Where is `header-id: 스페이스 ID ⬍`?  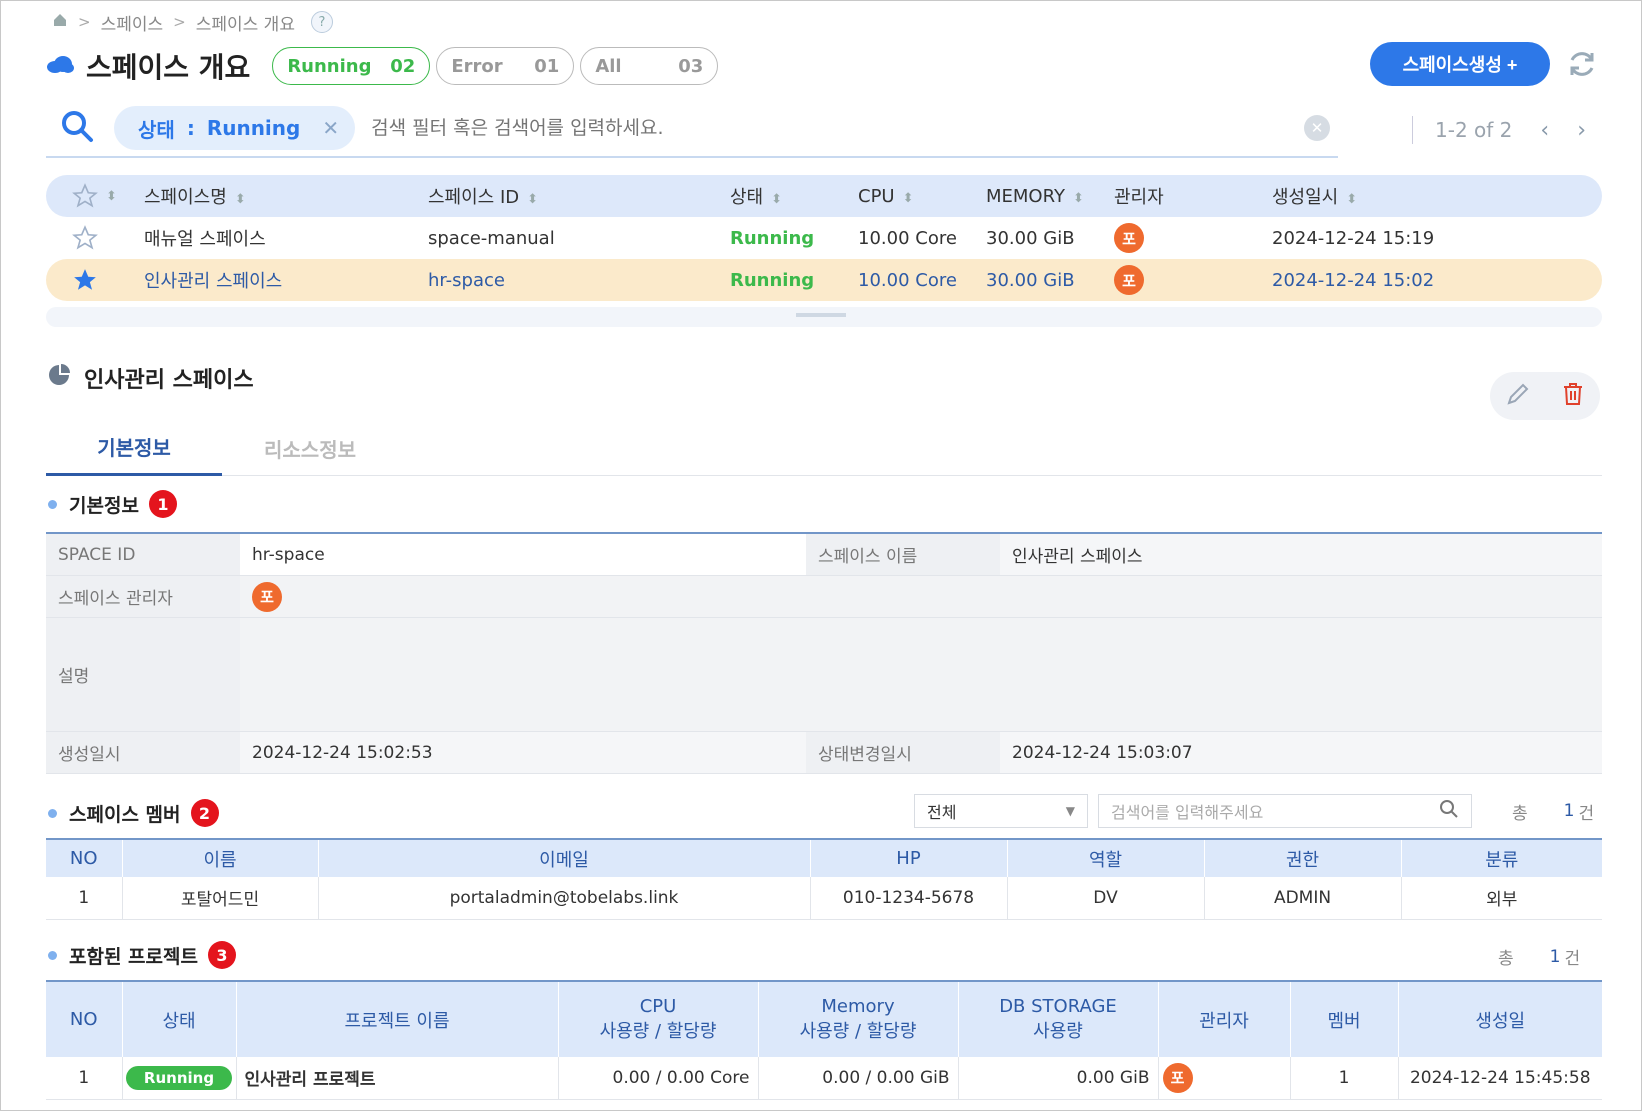
header-id: 스페이스 ID ⬍ is located at coordinates (579, 196).